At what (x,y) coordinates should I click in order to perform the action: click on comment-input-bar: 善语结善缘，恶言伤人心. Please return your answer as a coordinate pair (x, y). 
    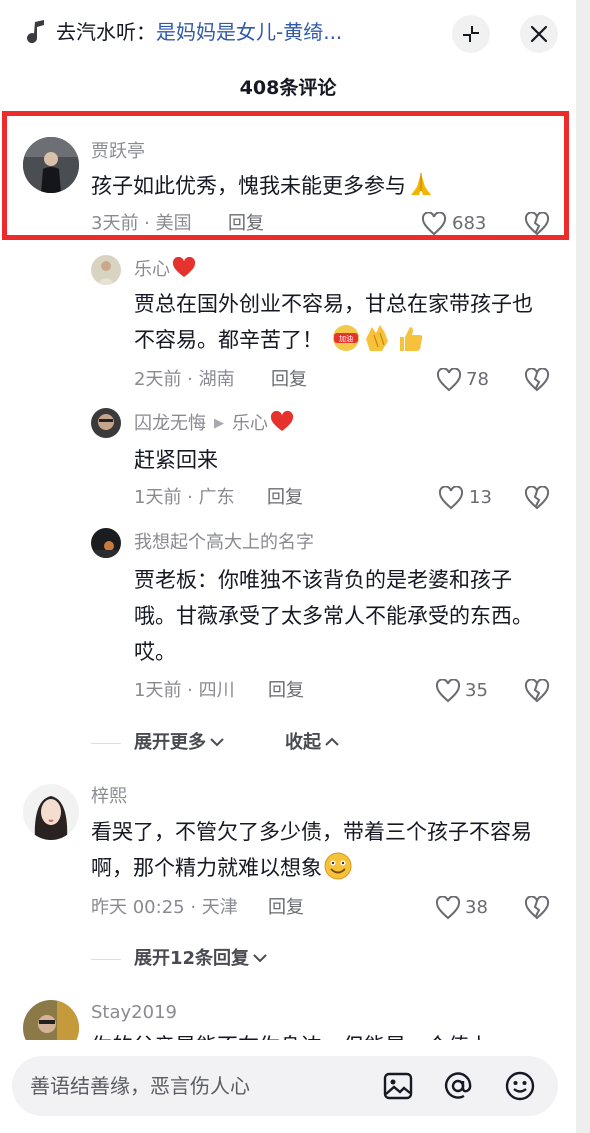
    Looking at the image, I should click on (288, 1086).